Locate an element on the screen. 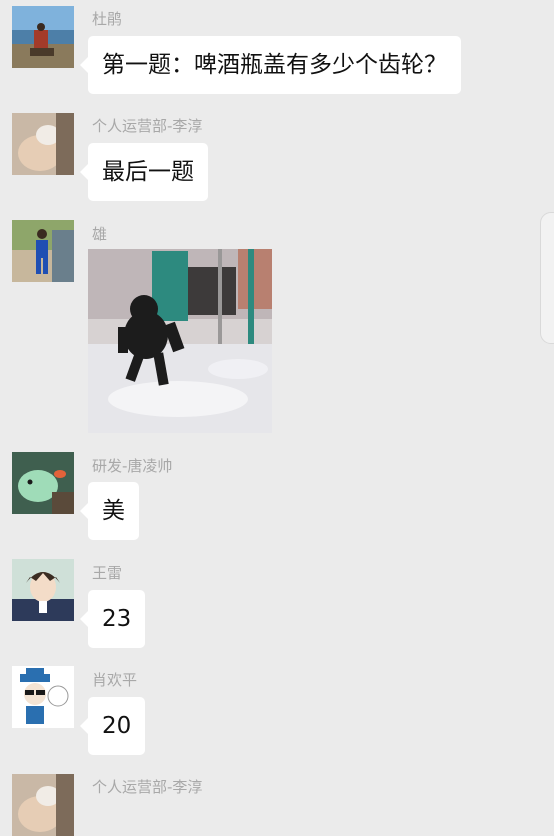 This screenshot has height=836, width=554. sender-name: 王雷 is located at coordinates (107, 573).